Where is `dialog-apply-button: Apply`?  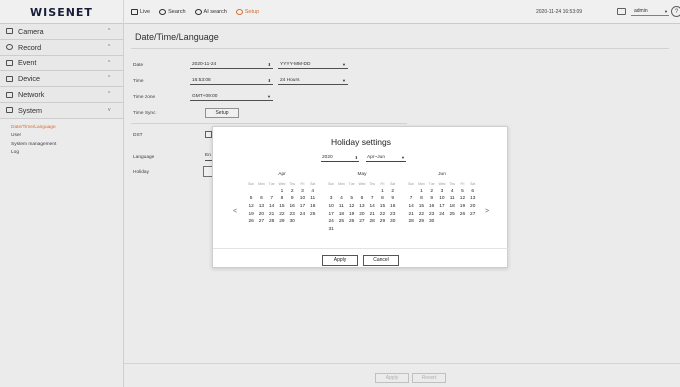 dialog-apply-button: Apply is located at coordinates (340, 260).